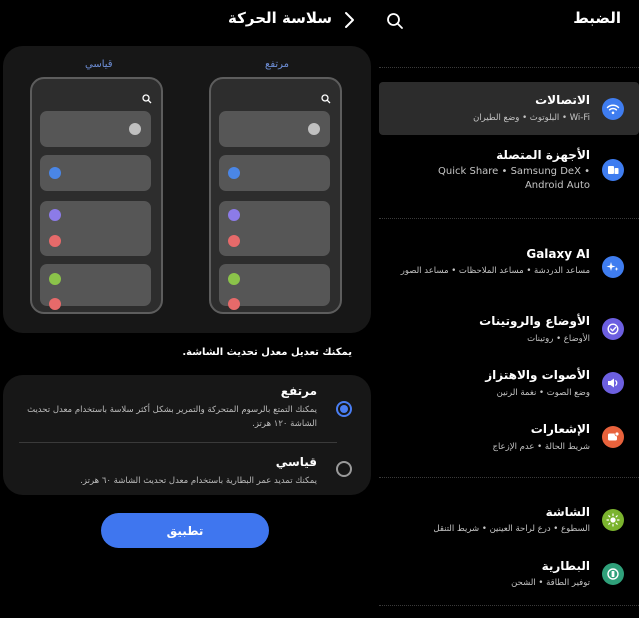 The image size is (639, 618). Describe the element at coordinates (275, 195) in the screenshot. I see `phone-preview-high` at that location.